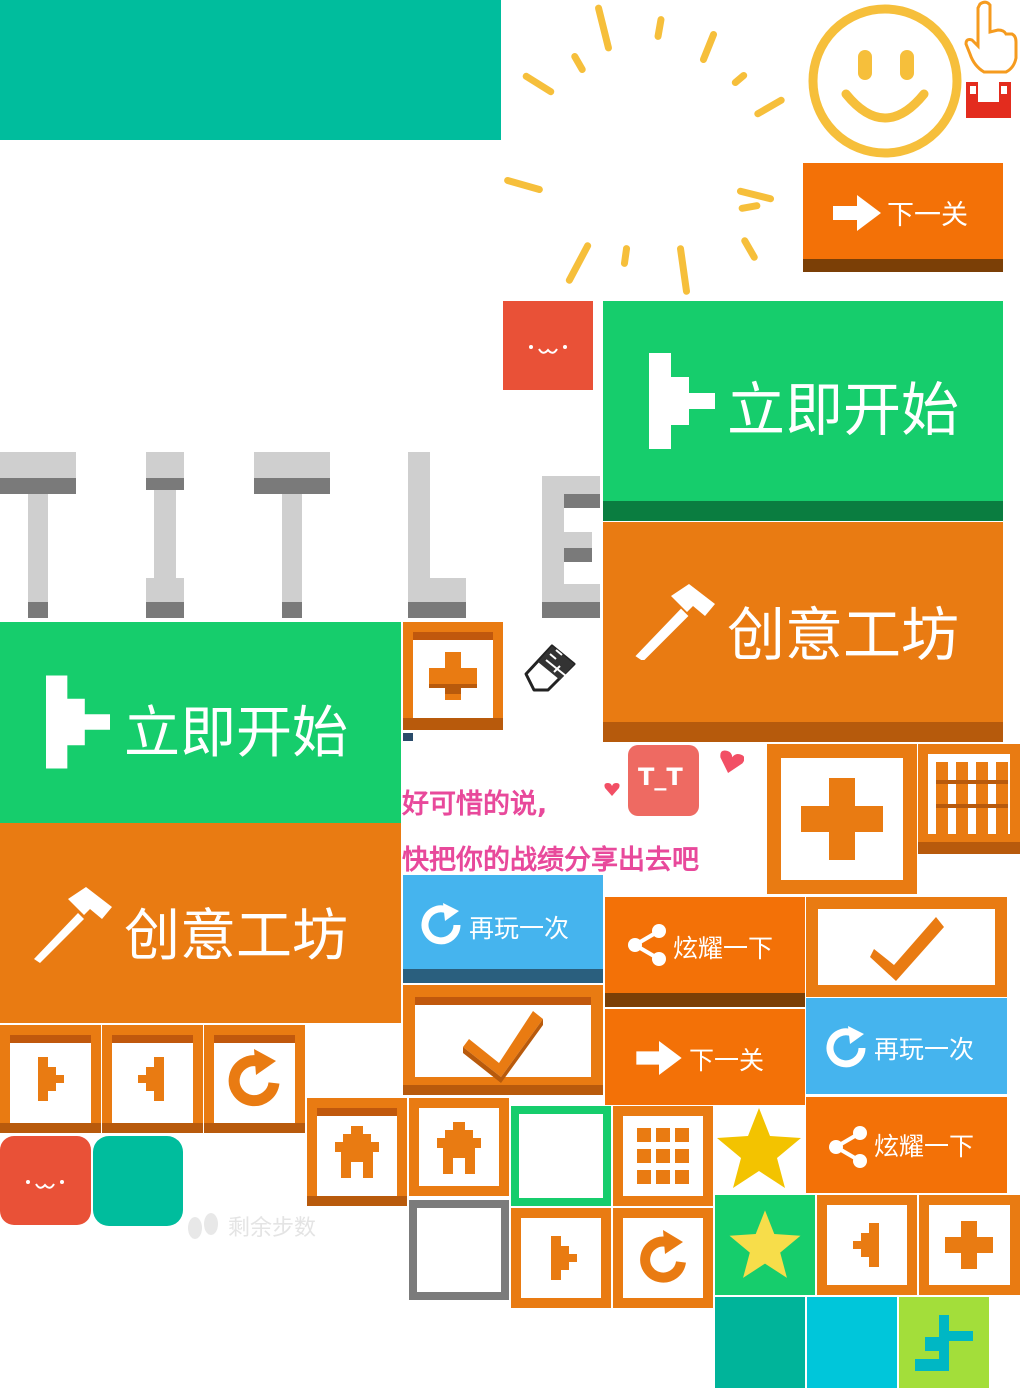 The image size is (1020, 1388). I want to click on empty-slot-gray, so click(459, 1250).